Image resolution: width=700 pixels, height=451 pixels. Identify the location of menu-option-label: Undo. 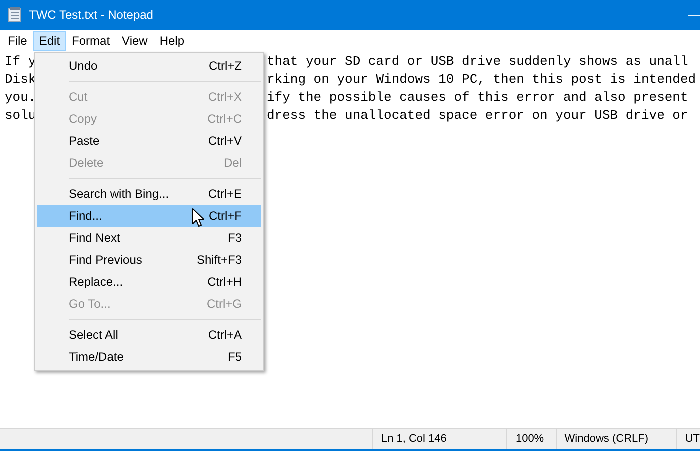
(83, 66).